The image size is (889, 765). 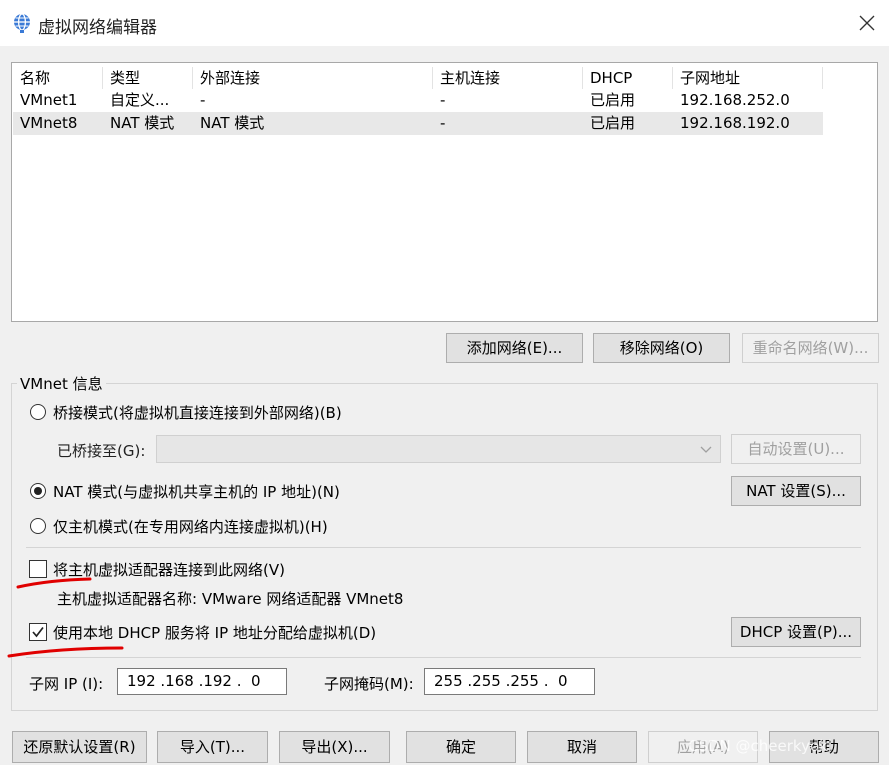 I want to click on table-row: VMnet1 自定义... - - 已启用 192.168.252.0, so click(x=418, y=100).